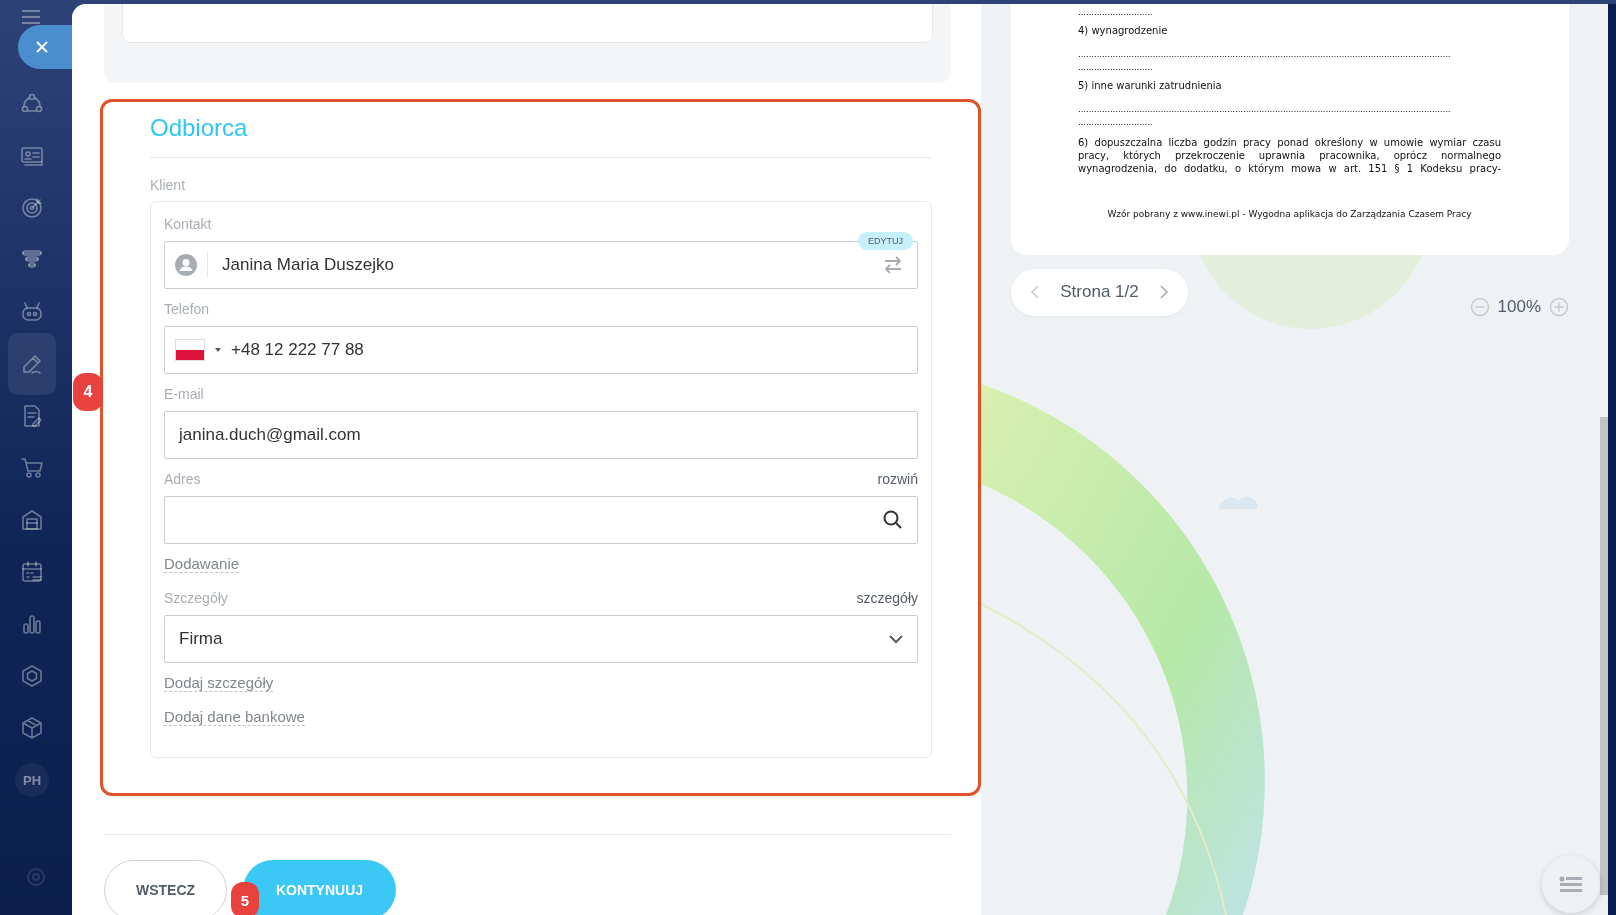 This screenshot has height=915, width=1616. What do you see at coordinates (196, 598) in the screenshot?
I see `field-label: Szczegóły` at bounding box center [196, 598].